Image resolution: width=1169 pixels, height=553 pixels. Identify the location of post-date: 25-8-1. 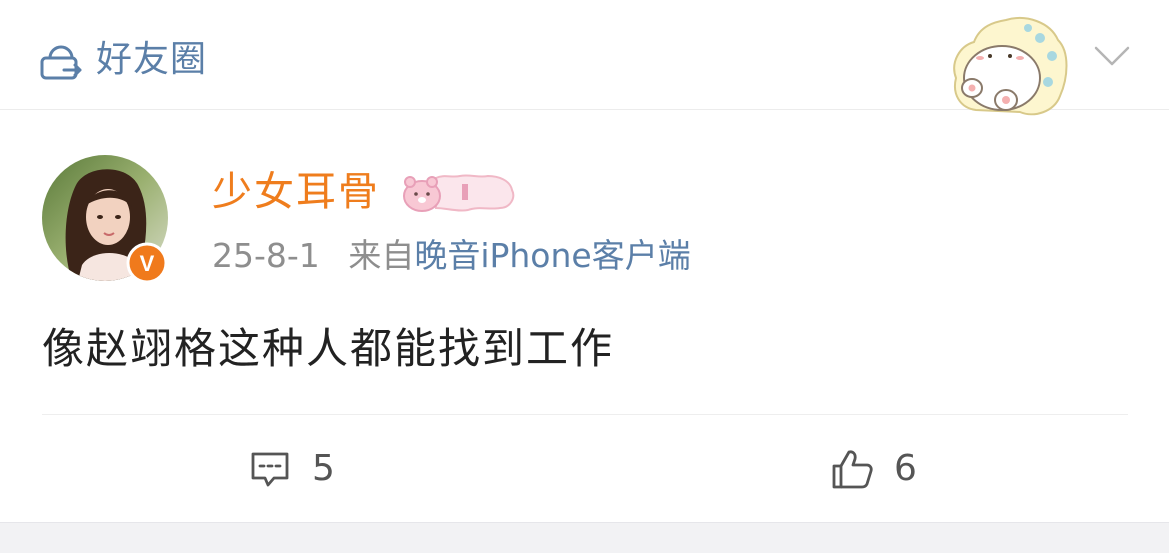
(266, 255).